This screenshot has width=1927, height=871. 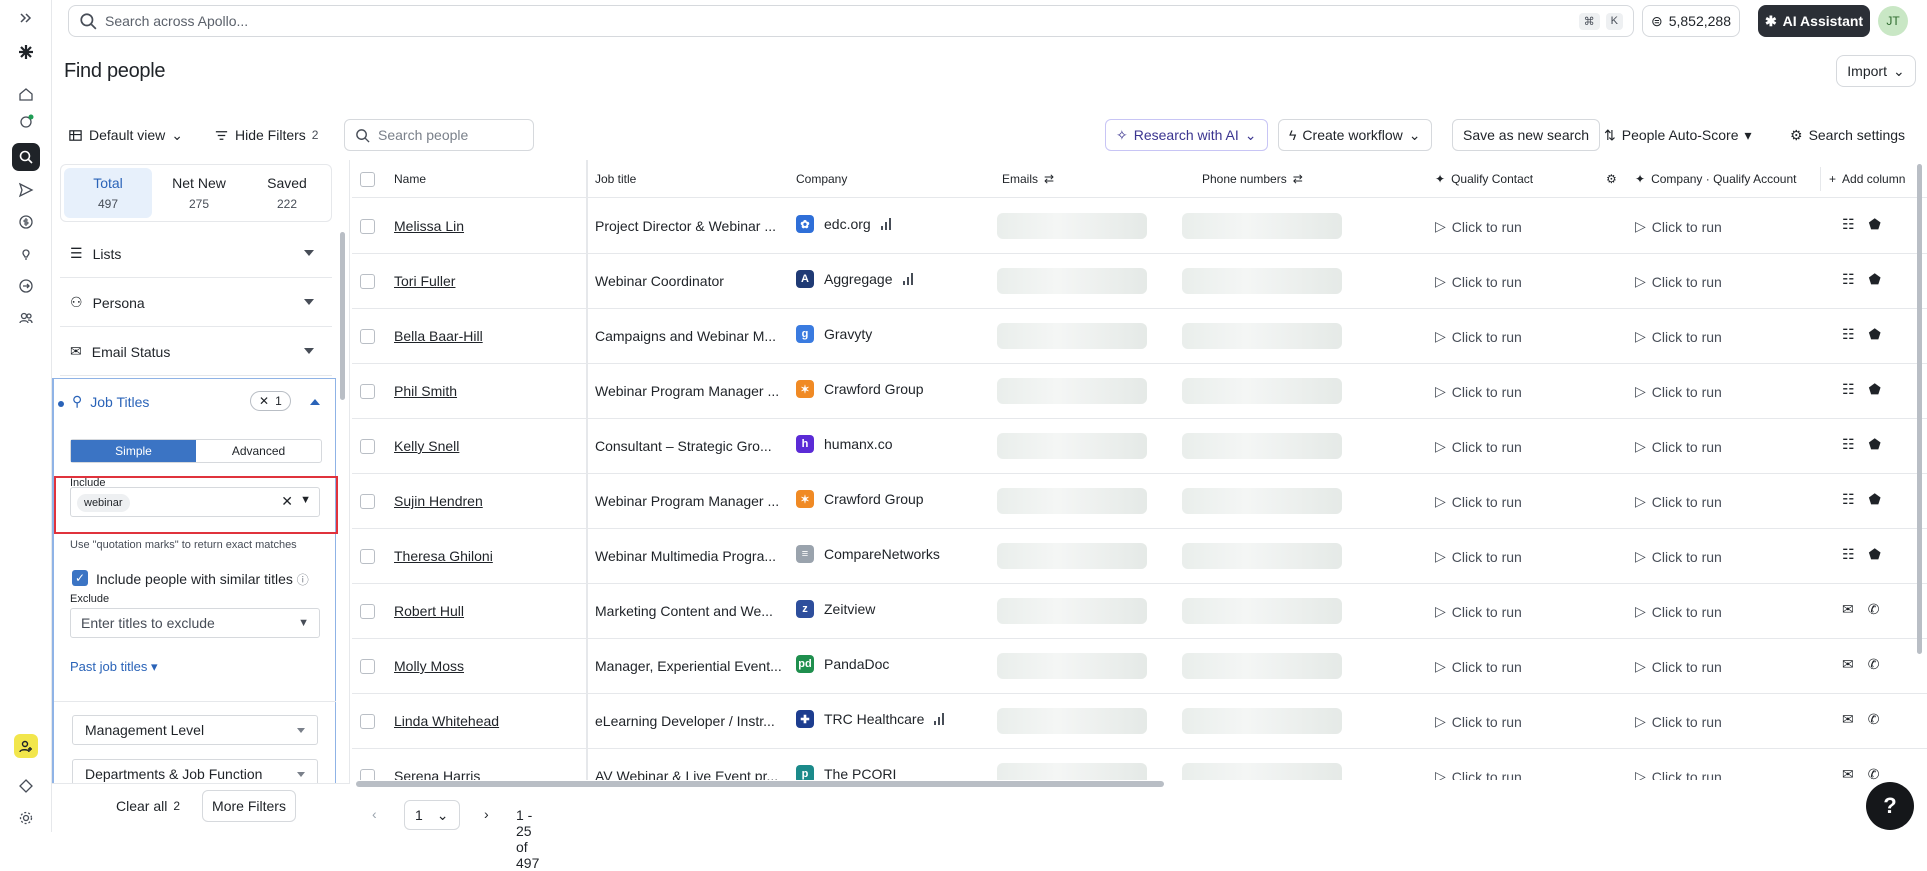 What do you see at coordinates (195, 502) in the screenshot?
I see `include-titles-input: webinar ✕ ▼` at bounding box center [195, 502].